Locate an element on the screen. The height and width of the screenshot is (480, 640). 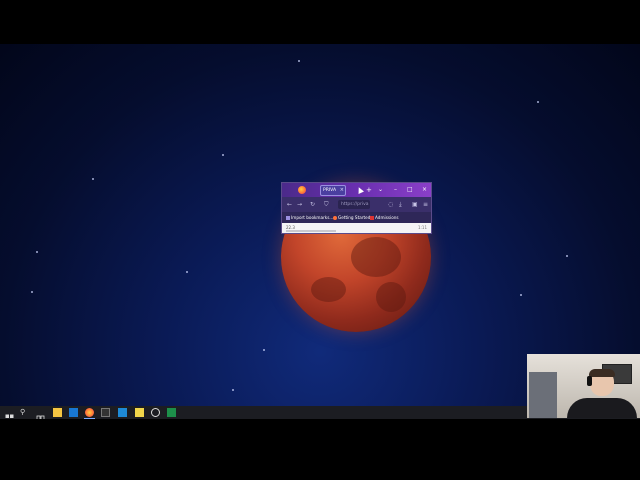
vscode-icon is located at coordinates (122, 412).